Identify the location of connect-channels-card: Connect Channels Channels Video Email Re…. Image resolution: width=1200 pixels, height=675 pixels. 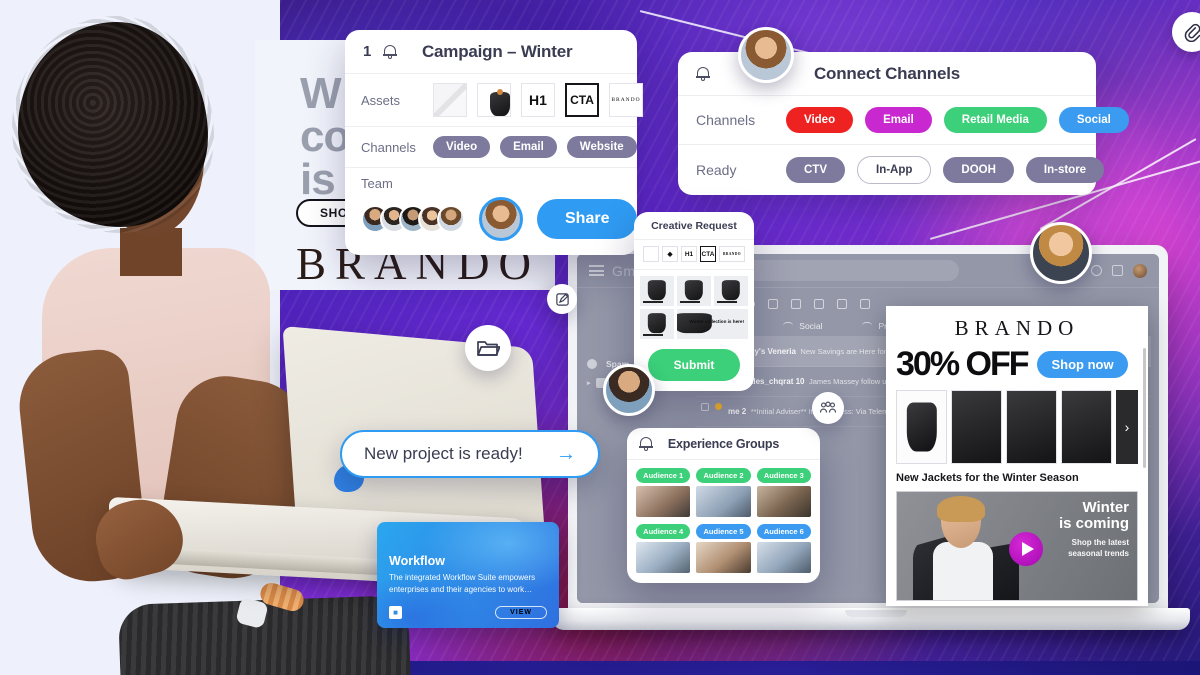
(903, 123).